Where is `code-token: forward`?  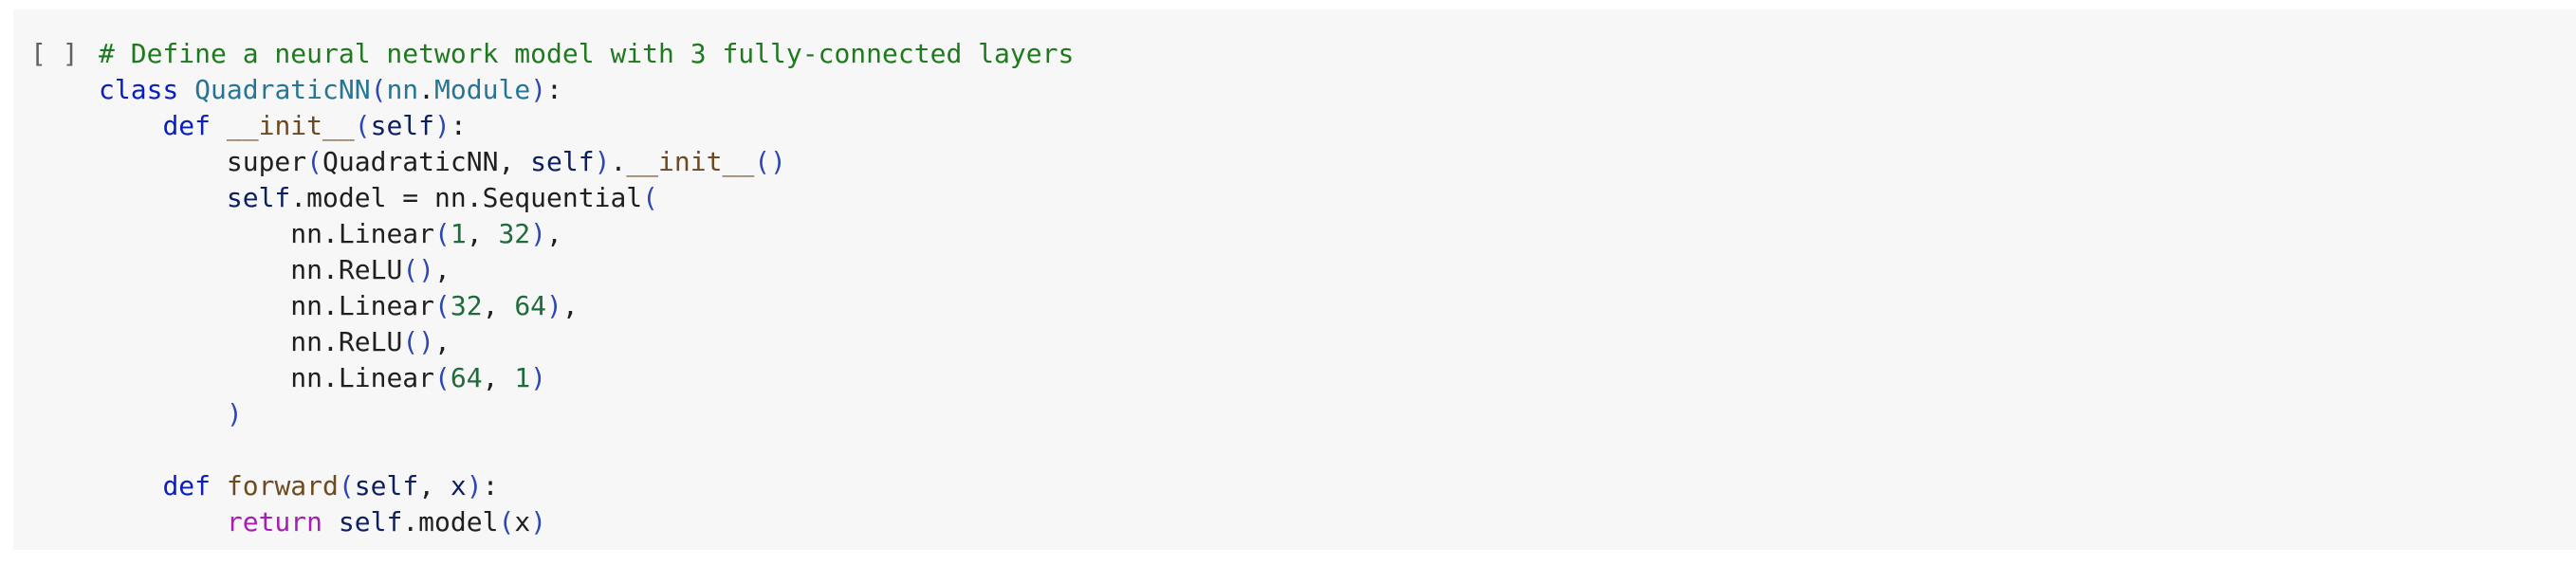
code-token: forward is located at coordinates (282, 485).